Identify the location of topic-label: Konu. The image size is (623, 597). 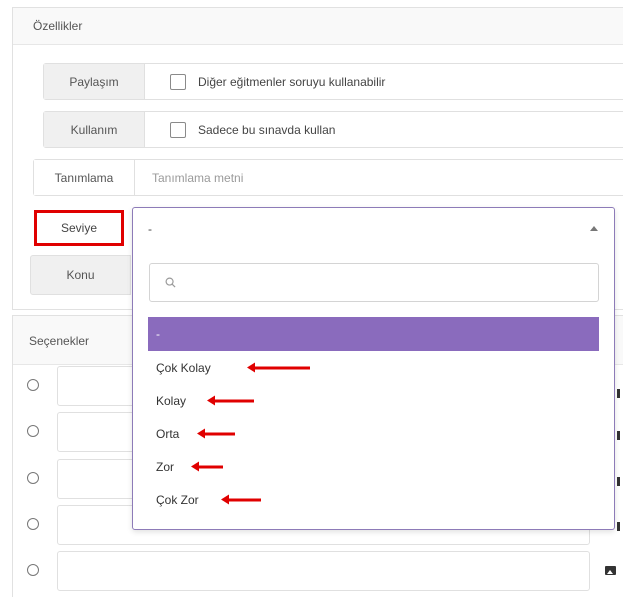
(80, 275).